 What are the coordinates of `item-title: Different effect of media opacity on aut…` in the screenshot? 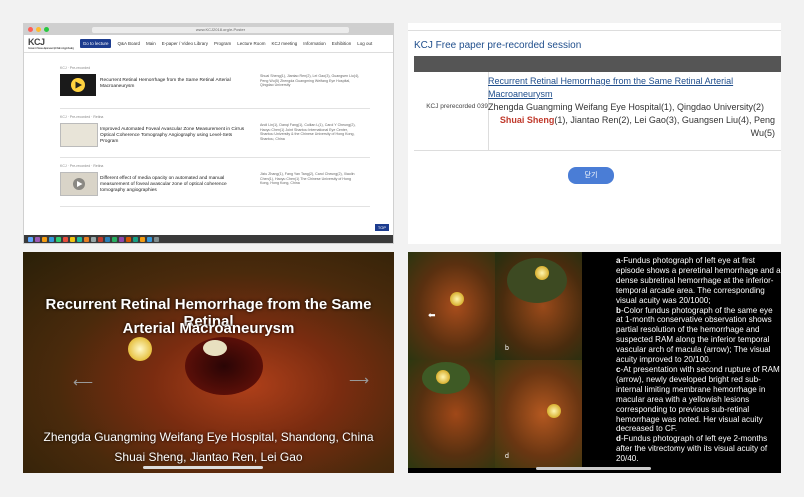 It's located at (175, 185).